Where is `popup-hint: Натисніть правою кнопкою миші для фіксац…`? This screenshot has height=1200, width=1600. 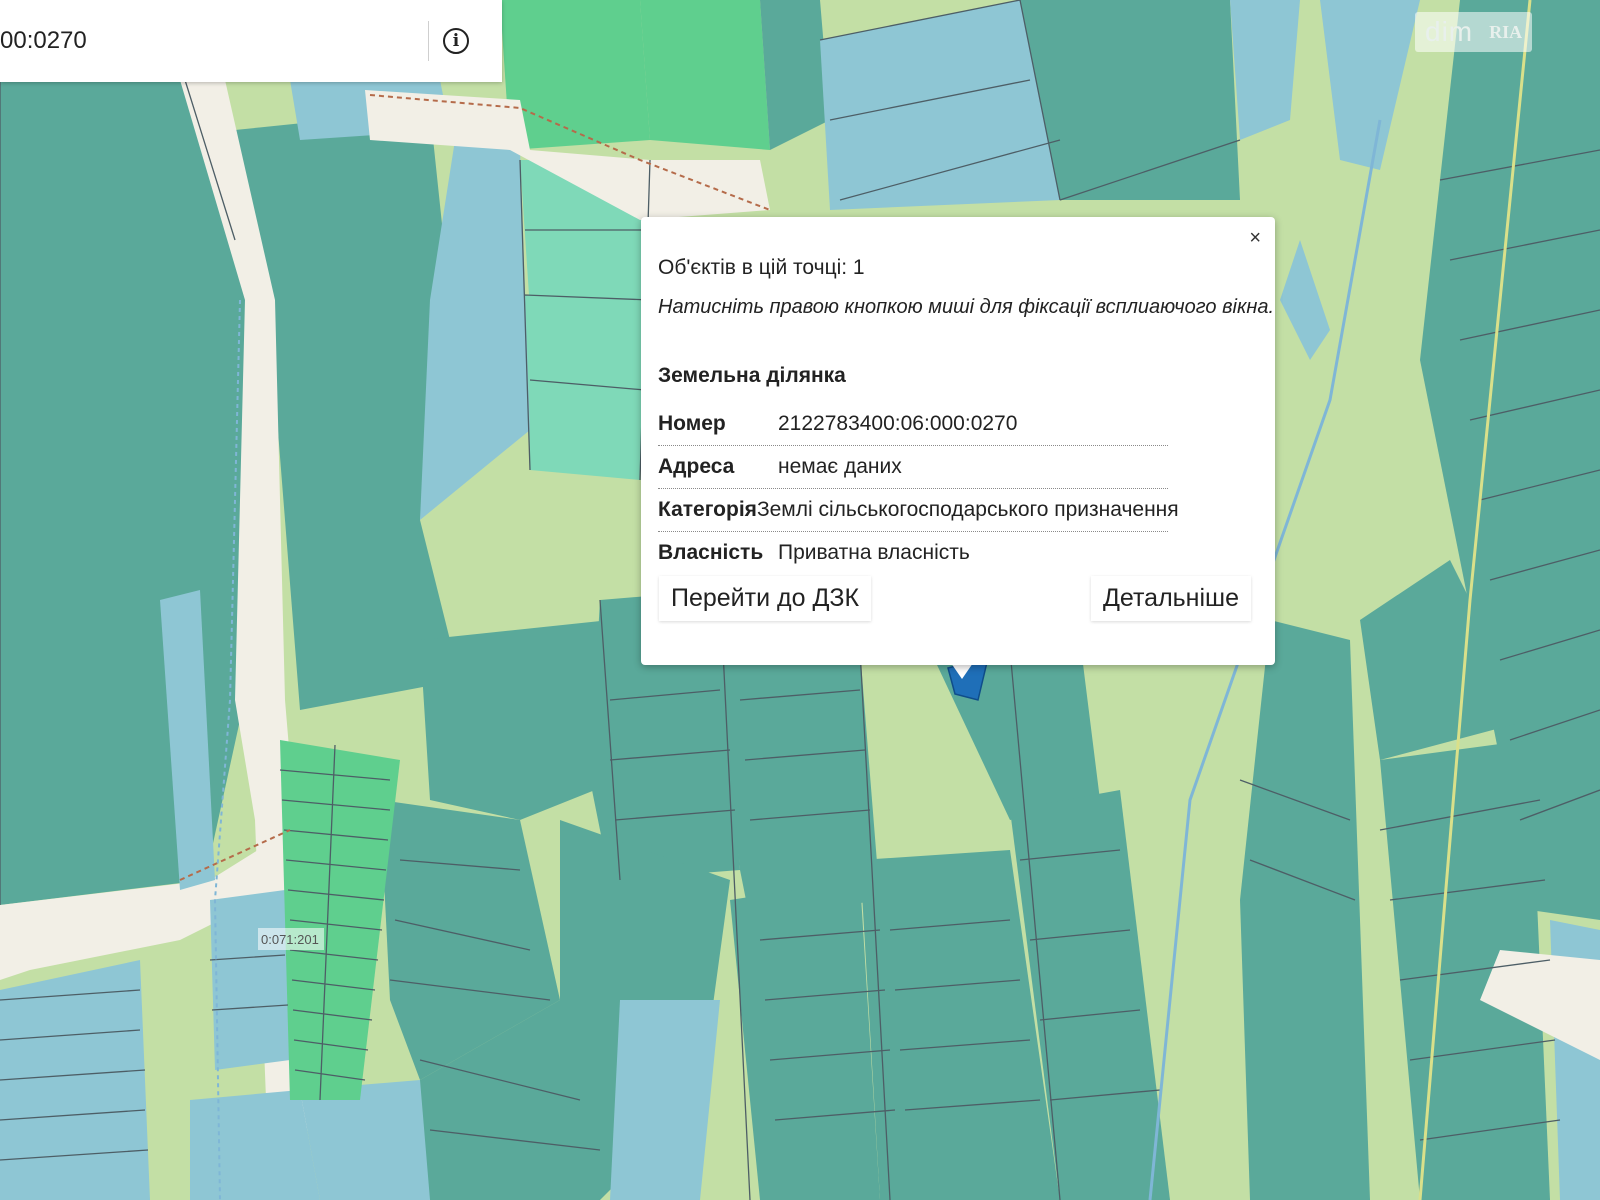
popup-hint: Натисніть правою кнопкою миші для фіксац… is located at coordinates (966, 307).